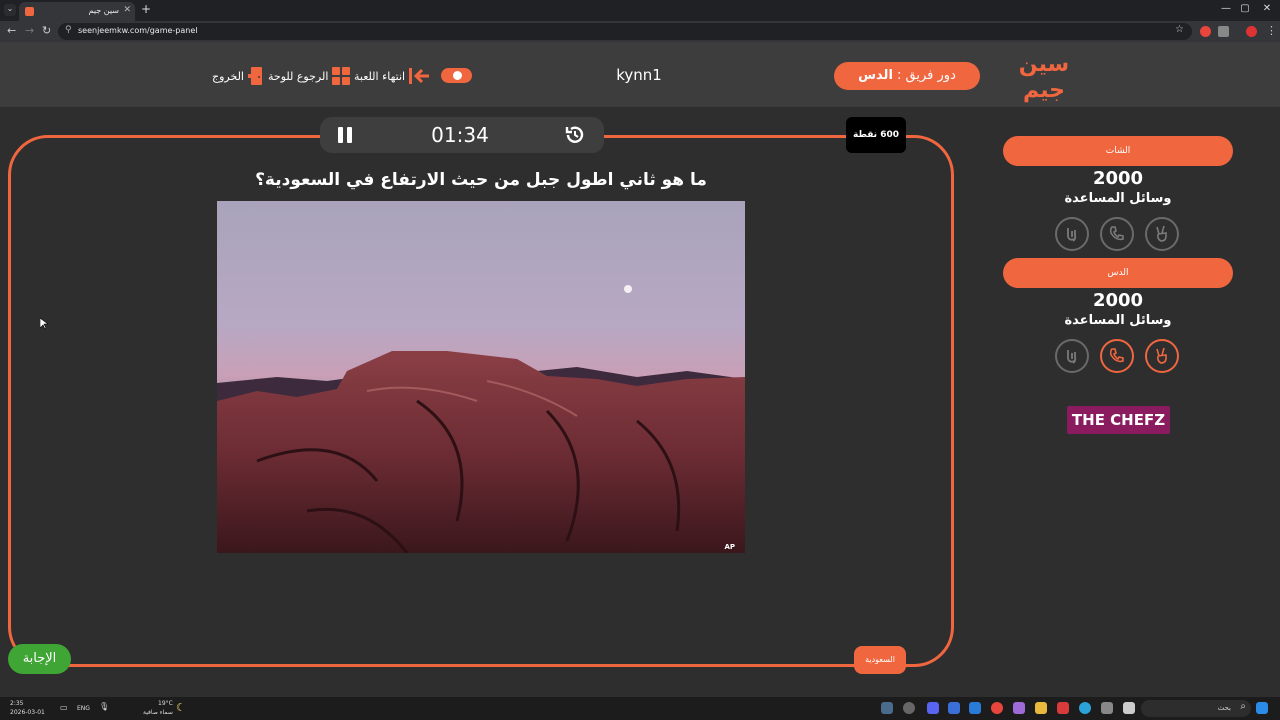 The image size is (1280, 720). I want to click on language-indicator: ENG, so click(83, 708).